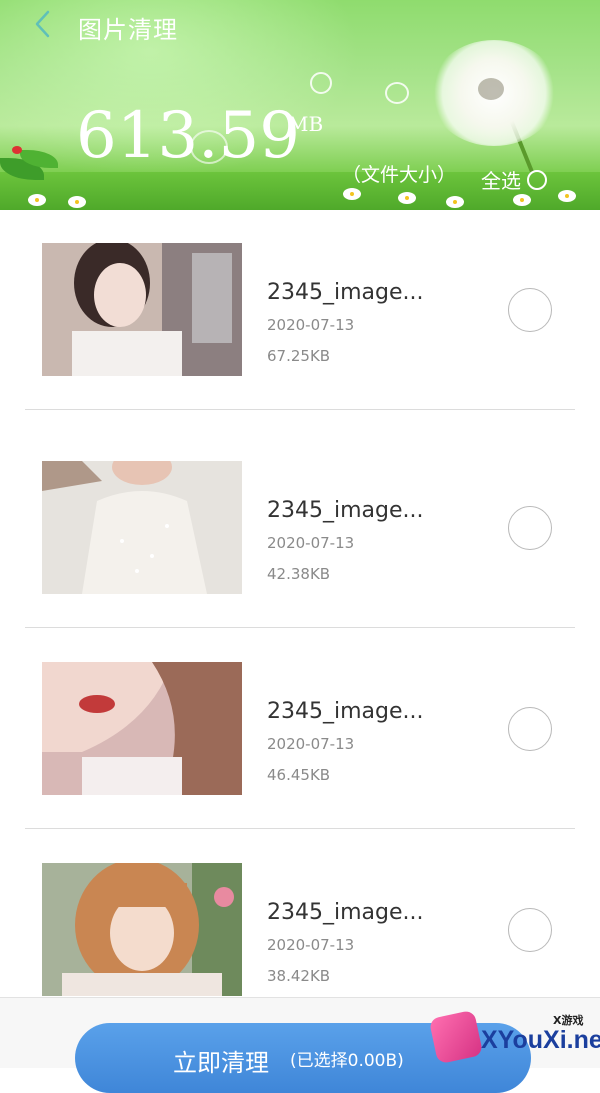  What do you see at coordinates (456, 1037) in the screenshot?
I see `gamepad-logo-icon` at bounding box center [456, 1037].